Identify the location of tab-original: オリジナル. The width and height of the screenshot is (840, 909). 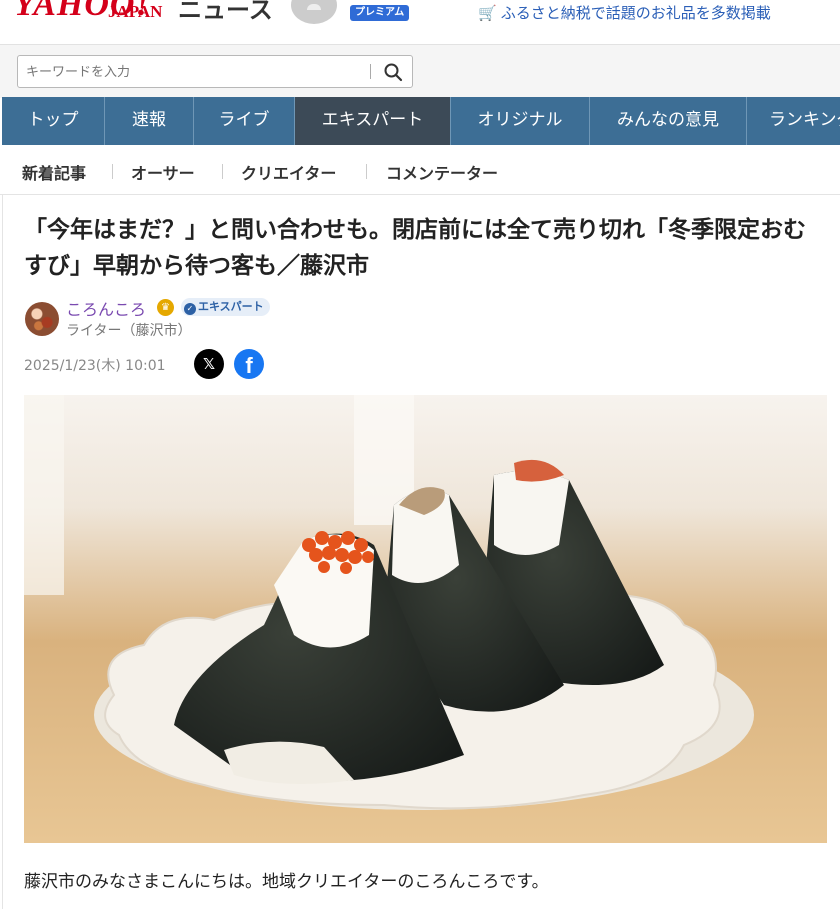
(520, 121).